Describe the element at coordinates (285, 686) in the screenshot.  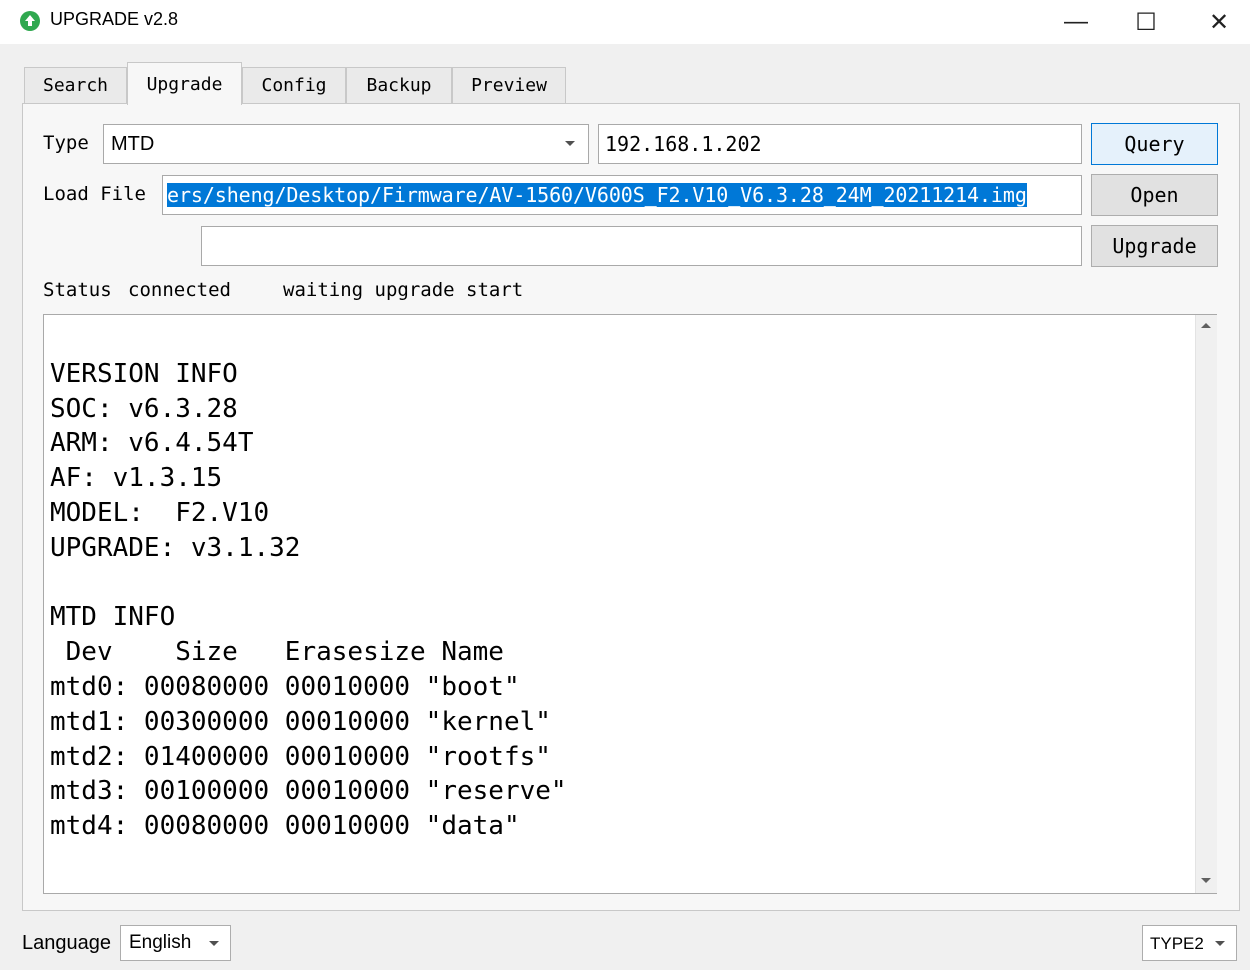
I see `output-line: mtd0: 00080000 00010000 "boot"` at that location.